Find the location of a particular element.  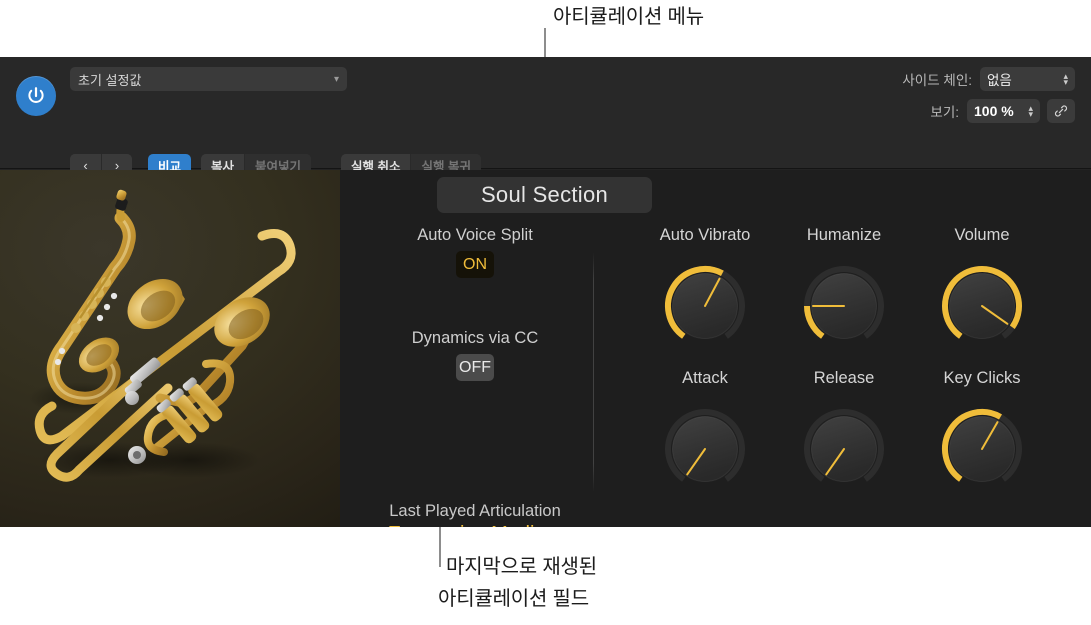

knob-release: Release is located at coordinates (844, 436).